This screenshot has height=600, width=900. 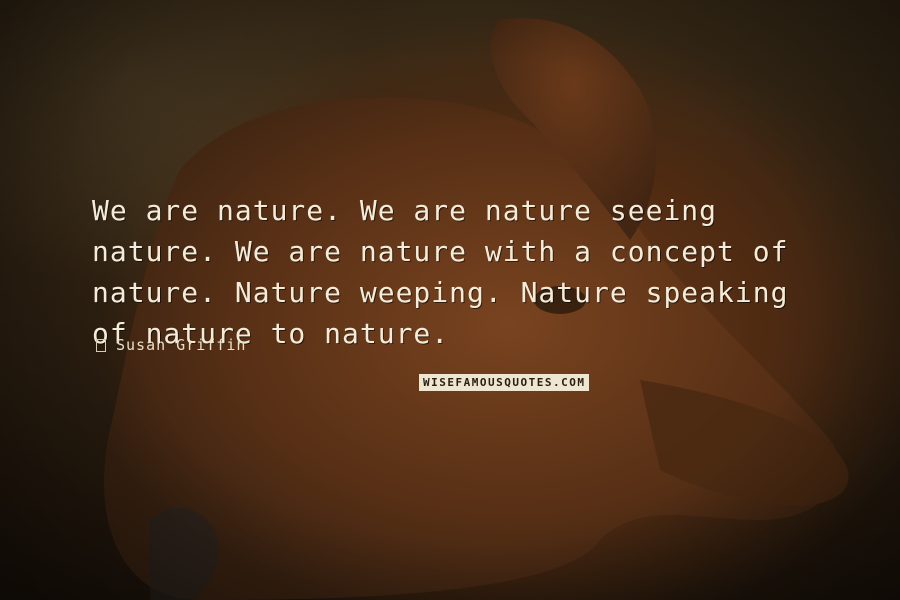 I want to click on author-row: Susan Griffin, so click(x=171, y=345).